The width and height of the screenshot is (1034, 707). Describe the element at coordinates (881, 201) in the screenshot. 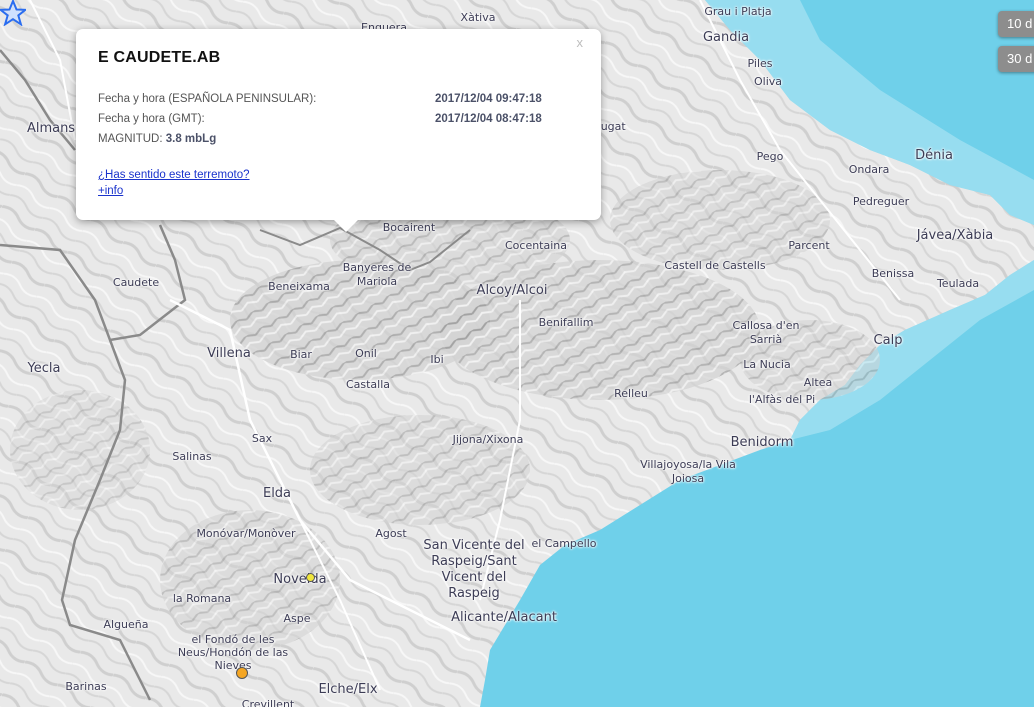

I see `place-label: Pedreguer` at that location.